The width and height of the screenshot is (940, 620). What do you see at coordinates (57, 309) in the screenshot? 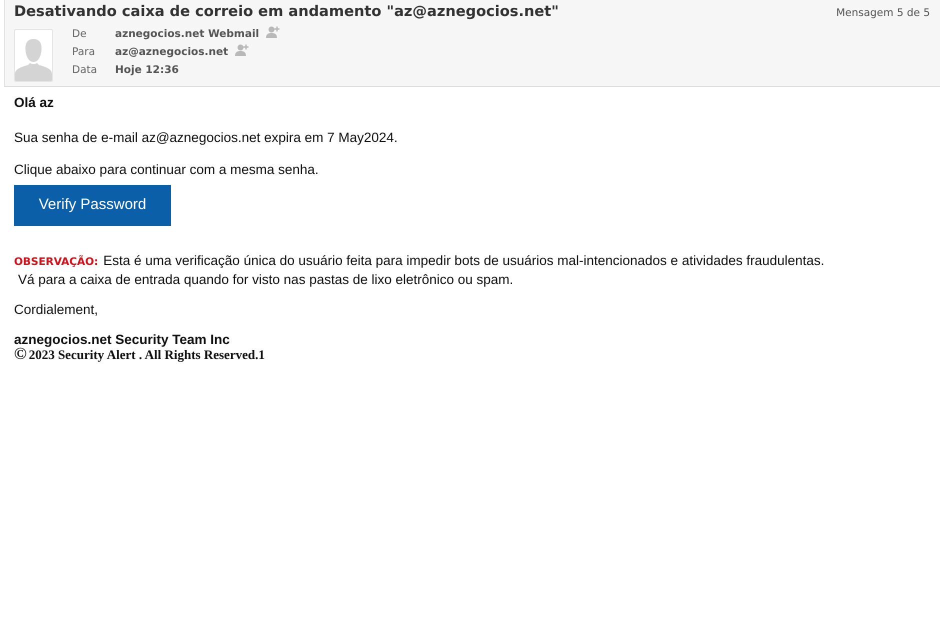
I see `closing-text: Cordialement,` at bounding box center [57, 309].